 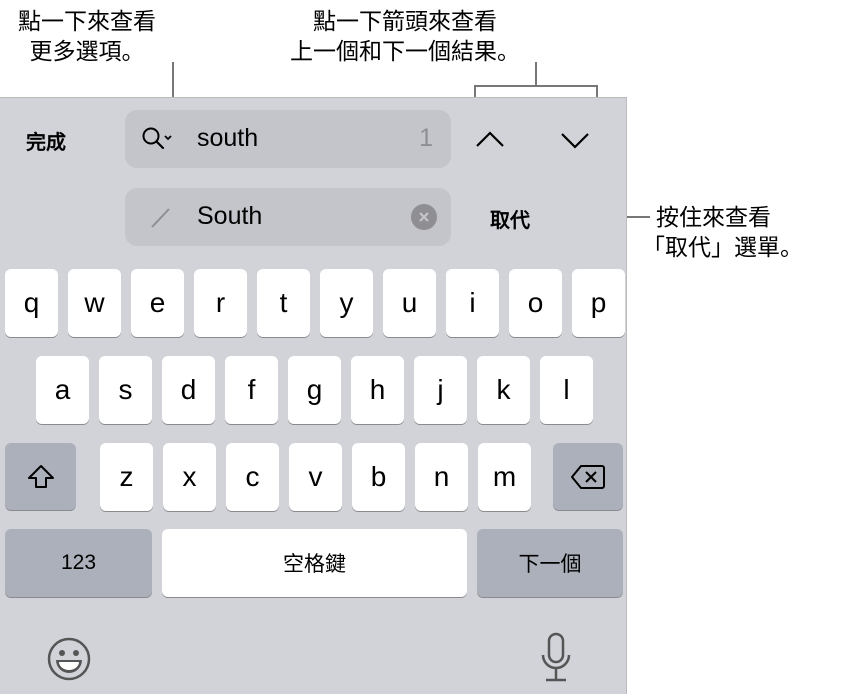 I want to click on search-field: south 1, so click(x=288, y=139).